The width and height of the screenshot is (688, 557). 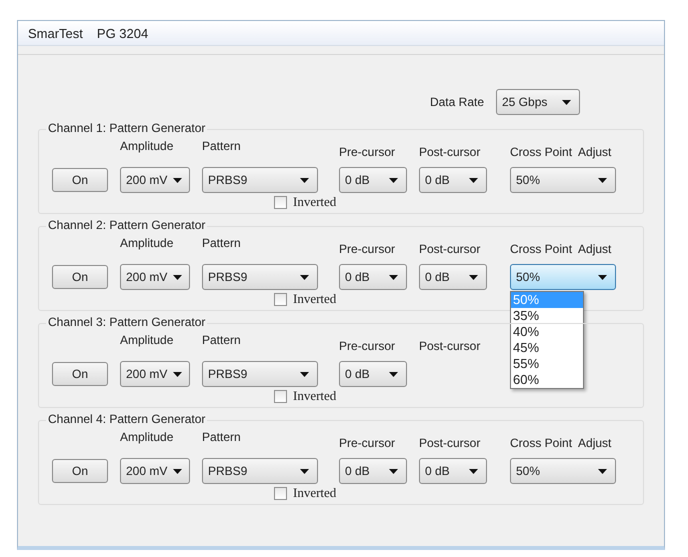 I want to click on field-label: Data Rate, so click(x=457, y=102).